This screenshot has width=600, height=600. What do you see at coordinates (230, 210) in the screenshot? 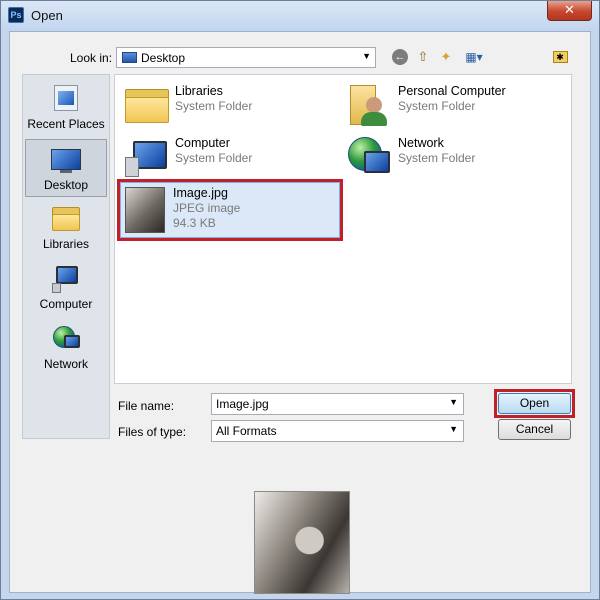
I see `highlight-box-image` at bounding box center [230, 210].